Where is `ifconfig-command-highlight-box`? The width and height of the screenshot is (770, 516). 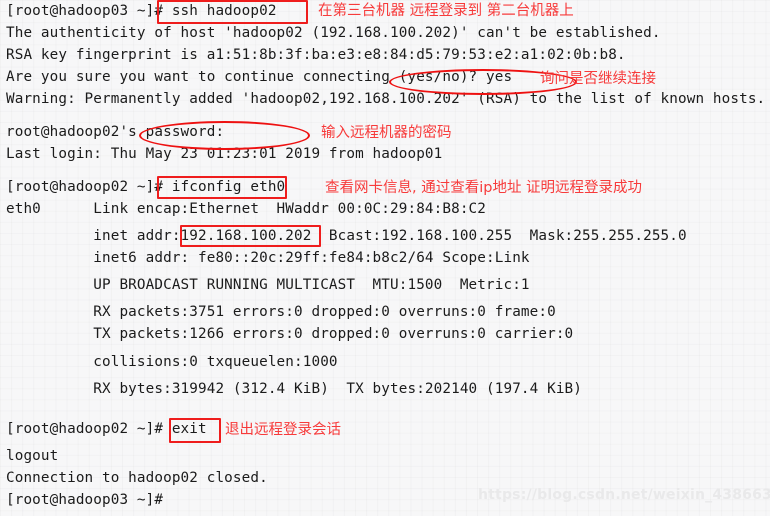
ifconfig-command-highlight-box is located at coordinates (222, 187).